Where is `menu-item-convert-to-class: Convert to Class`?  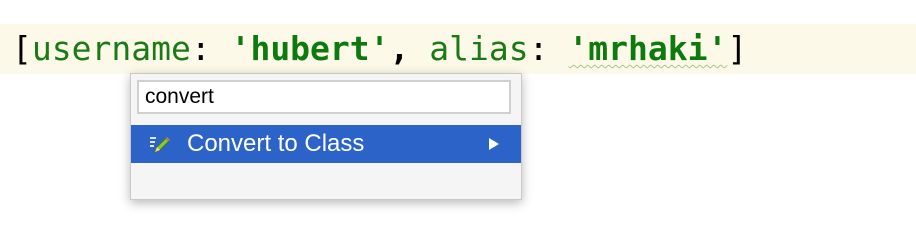
menu-item-convert-to-class: Convert to Class is located at coordinates (326, 144).